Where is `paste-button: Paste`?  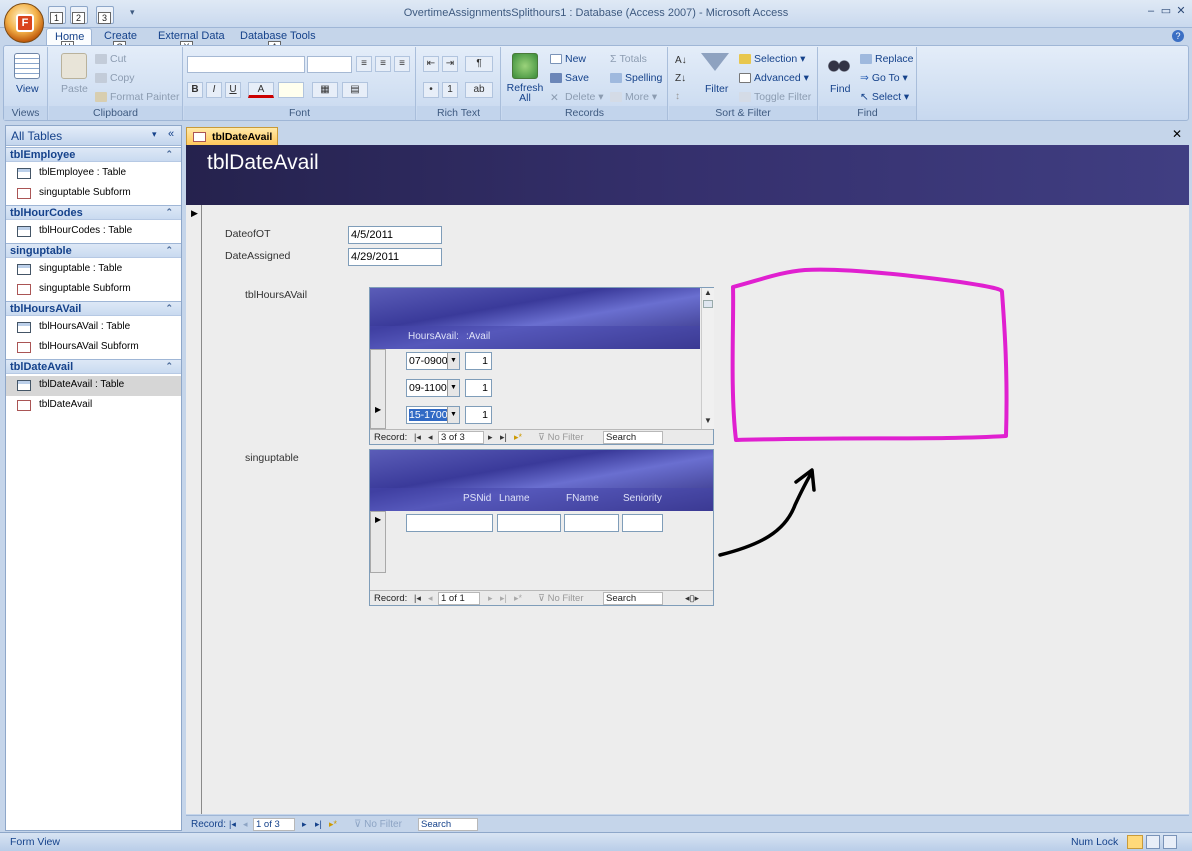 paste-button: Paste is located at coordinates (74, 89).